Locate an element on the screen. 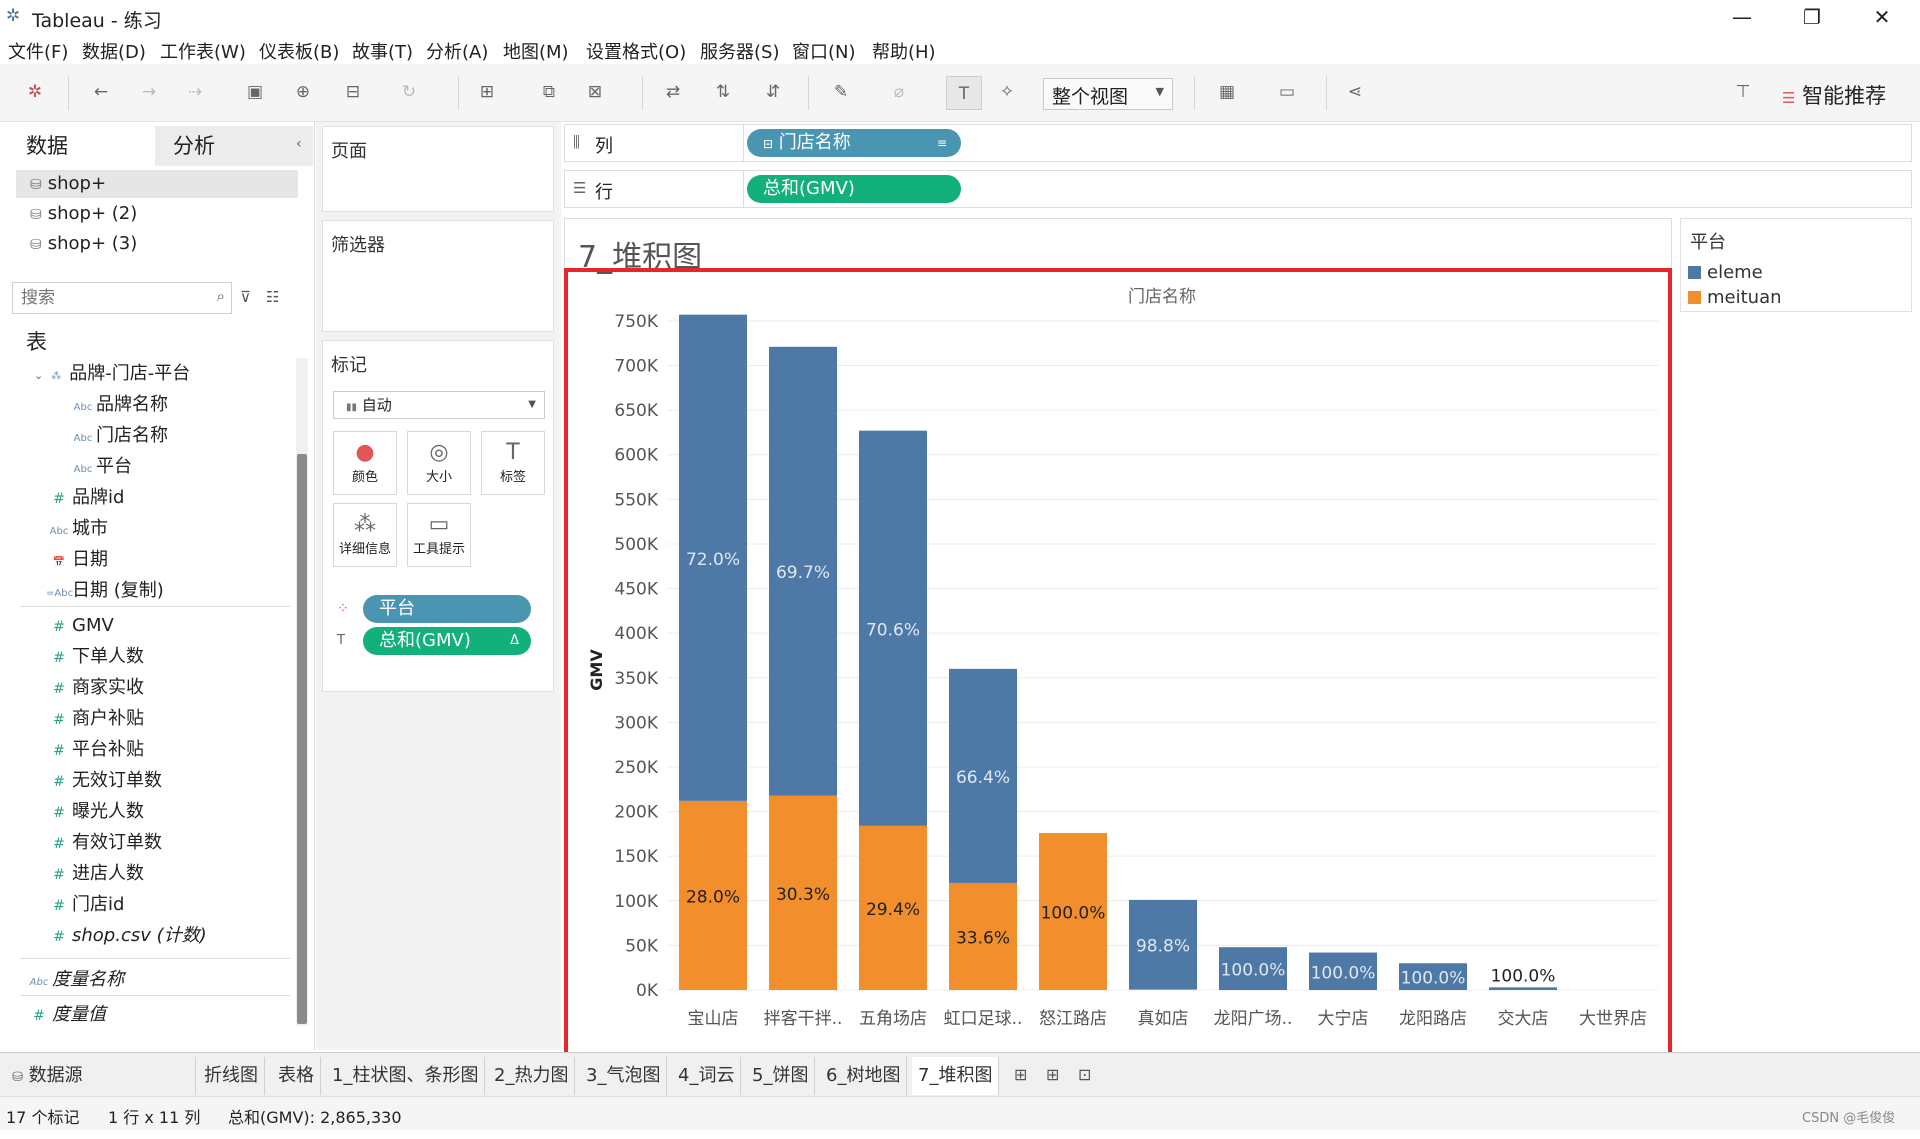 This screenshot has height=1139, width=1920. measure-field-item: # 商家实收 is located at coordinates (95, 688).